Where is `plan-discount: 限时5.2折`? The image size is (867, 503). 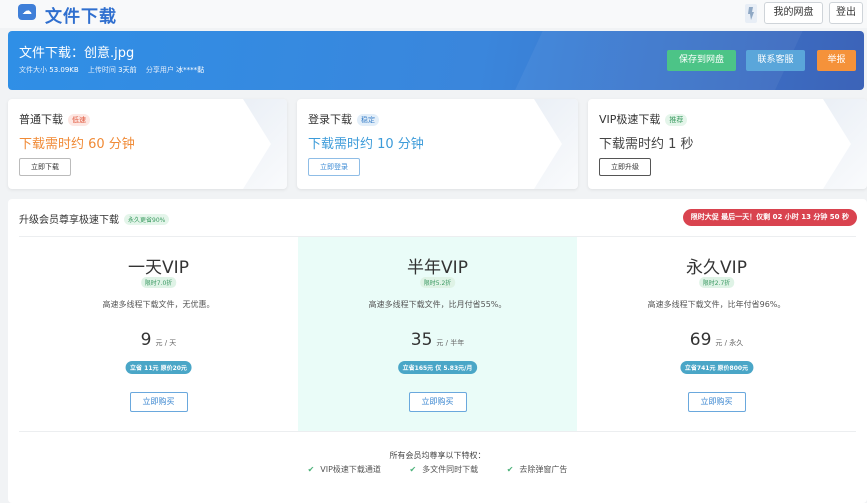 plan-discount: 限时5.2折 is located at coordinates (437, 282).